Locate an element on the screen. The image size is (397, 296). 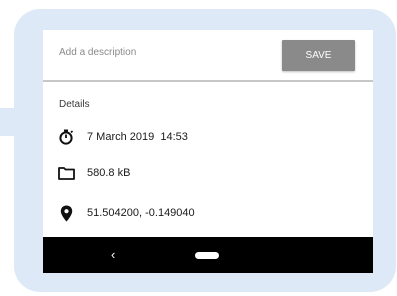
folder-icon is located at coordinates (66, 173).